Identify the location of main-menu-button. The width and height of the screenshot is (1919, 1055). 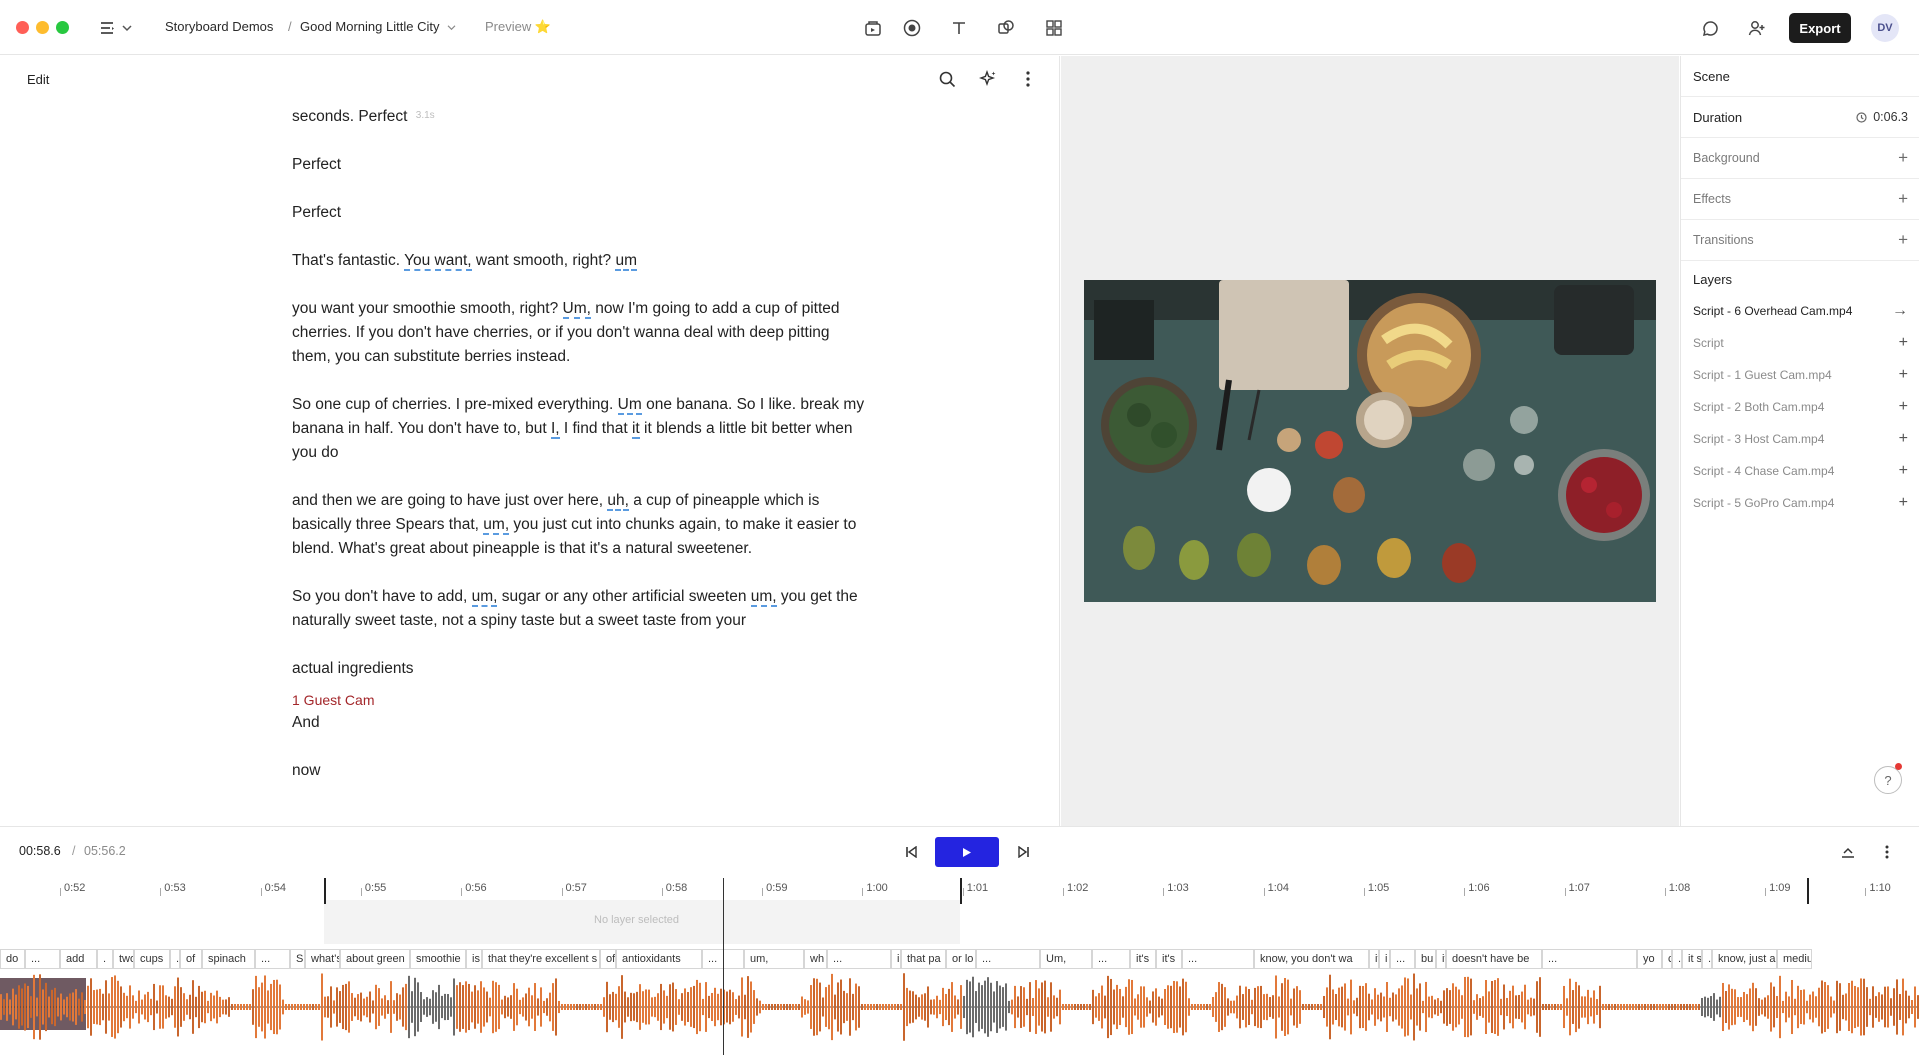
(120, 28).